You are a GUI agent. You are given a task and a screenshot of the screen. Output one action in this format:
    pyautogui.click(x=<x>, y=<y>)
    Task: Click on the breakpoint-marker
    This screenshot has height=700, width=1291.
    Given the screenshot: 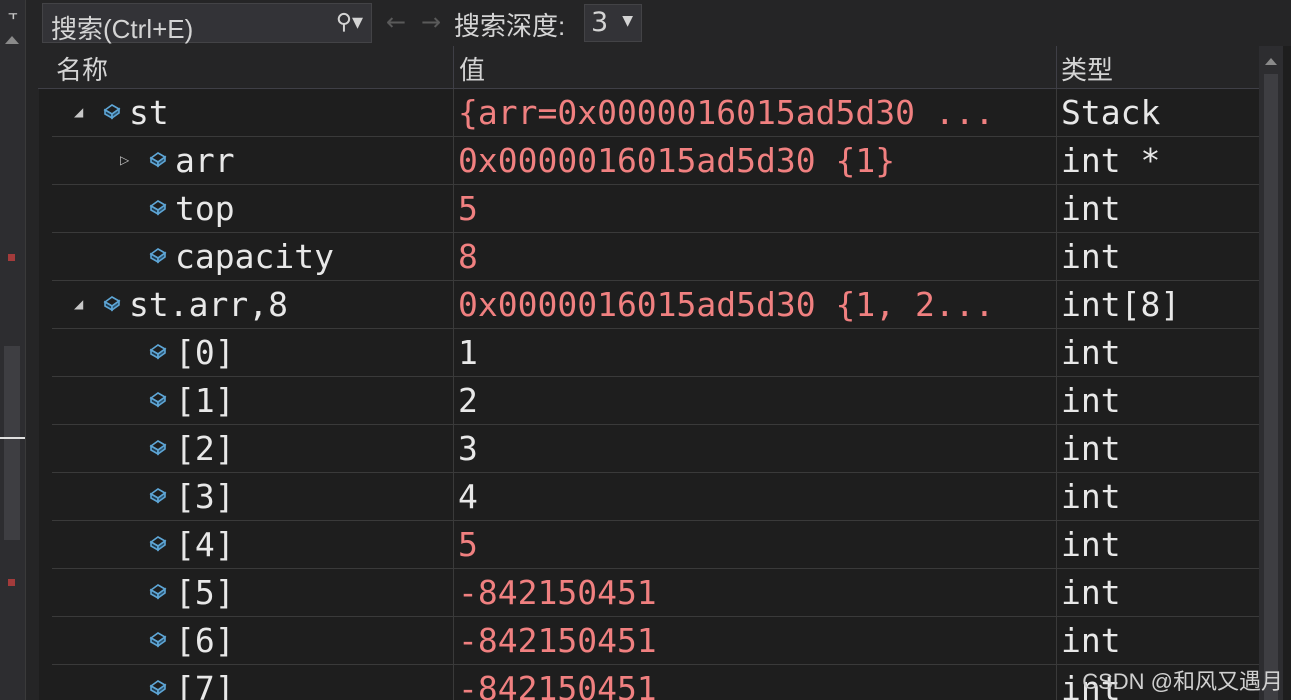 What is the action you would take?
    pyautogui.click(x=11, y=582)
    